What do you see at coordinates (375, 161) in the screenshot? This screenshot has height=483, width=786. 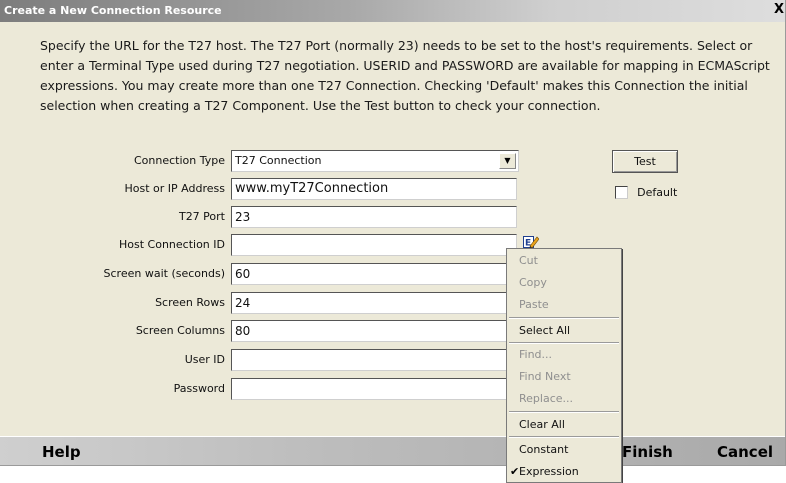 I see `connection-type-select: T27 Connection ▼` at bounding box center [375, 161].